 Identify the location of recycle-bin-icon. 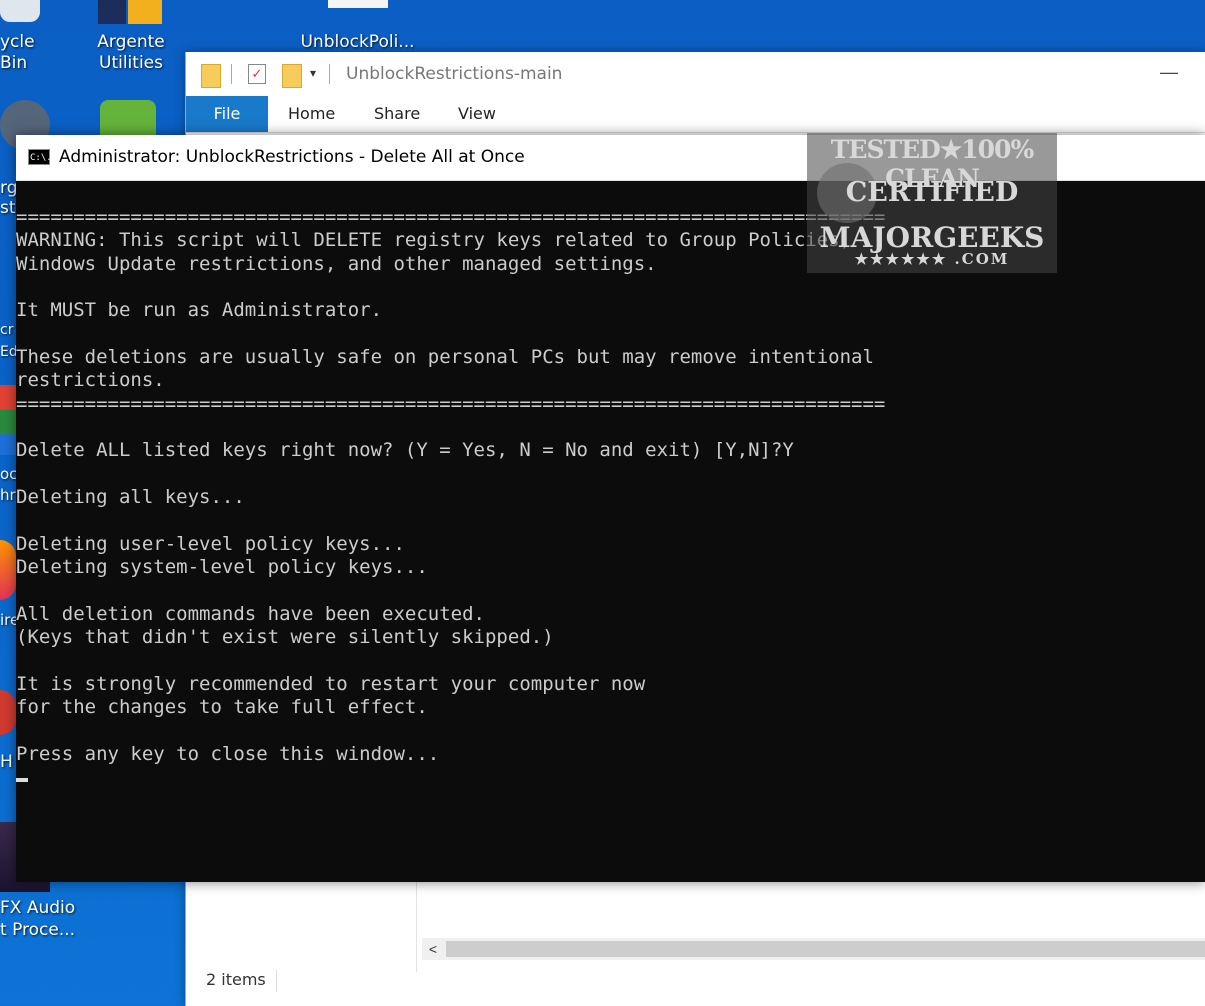
(20, 11).